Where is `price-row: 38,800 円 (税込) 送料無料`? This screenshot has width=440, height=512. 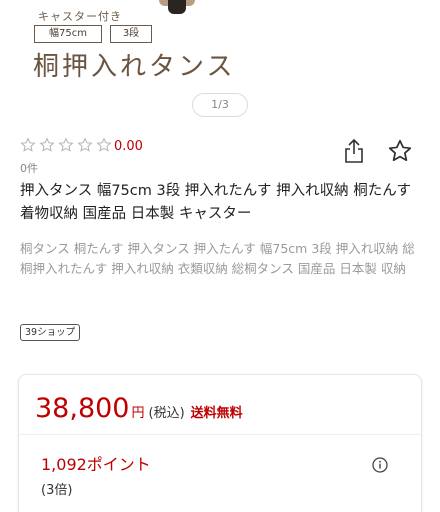
price-row: 38,800 円 (税込) 送料無料 is located at coordinates (139, 408).